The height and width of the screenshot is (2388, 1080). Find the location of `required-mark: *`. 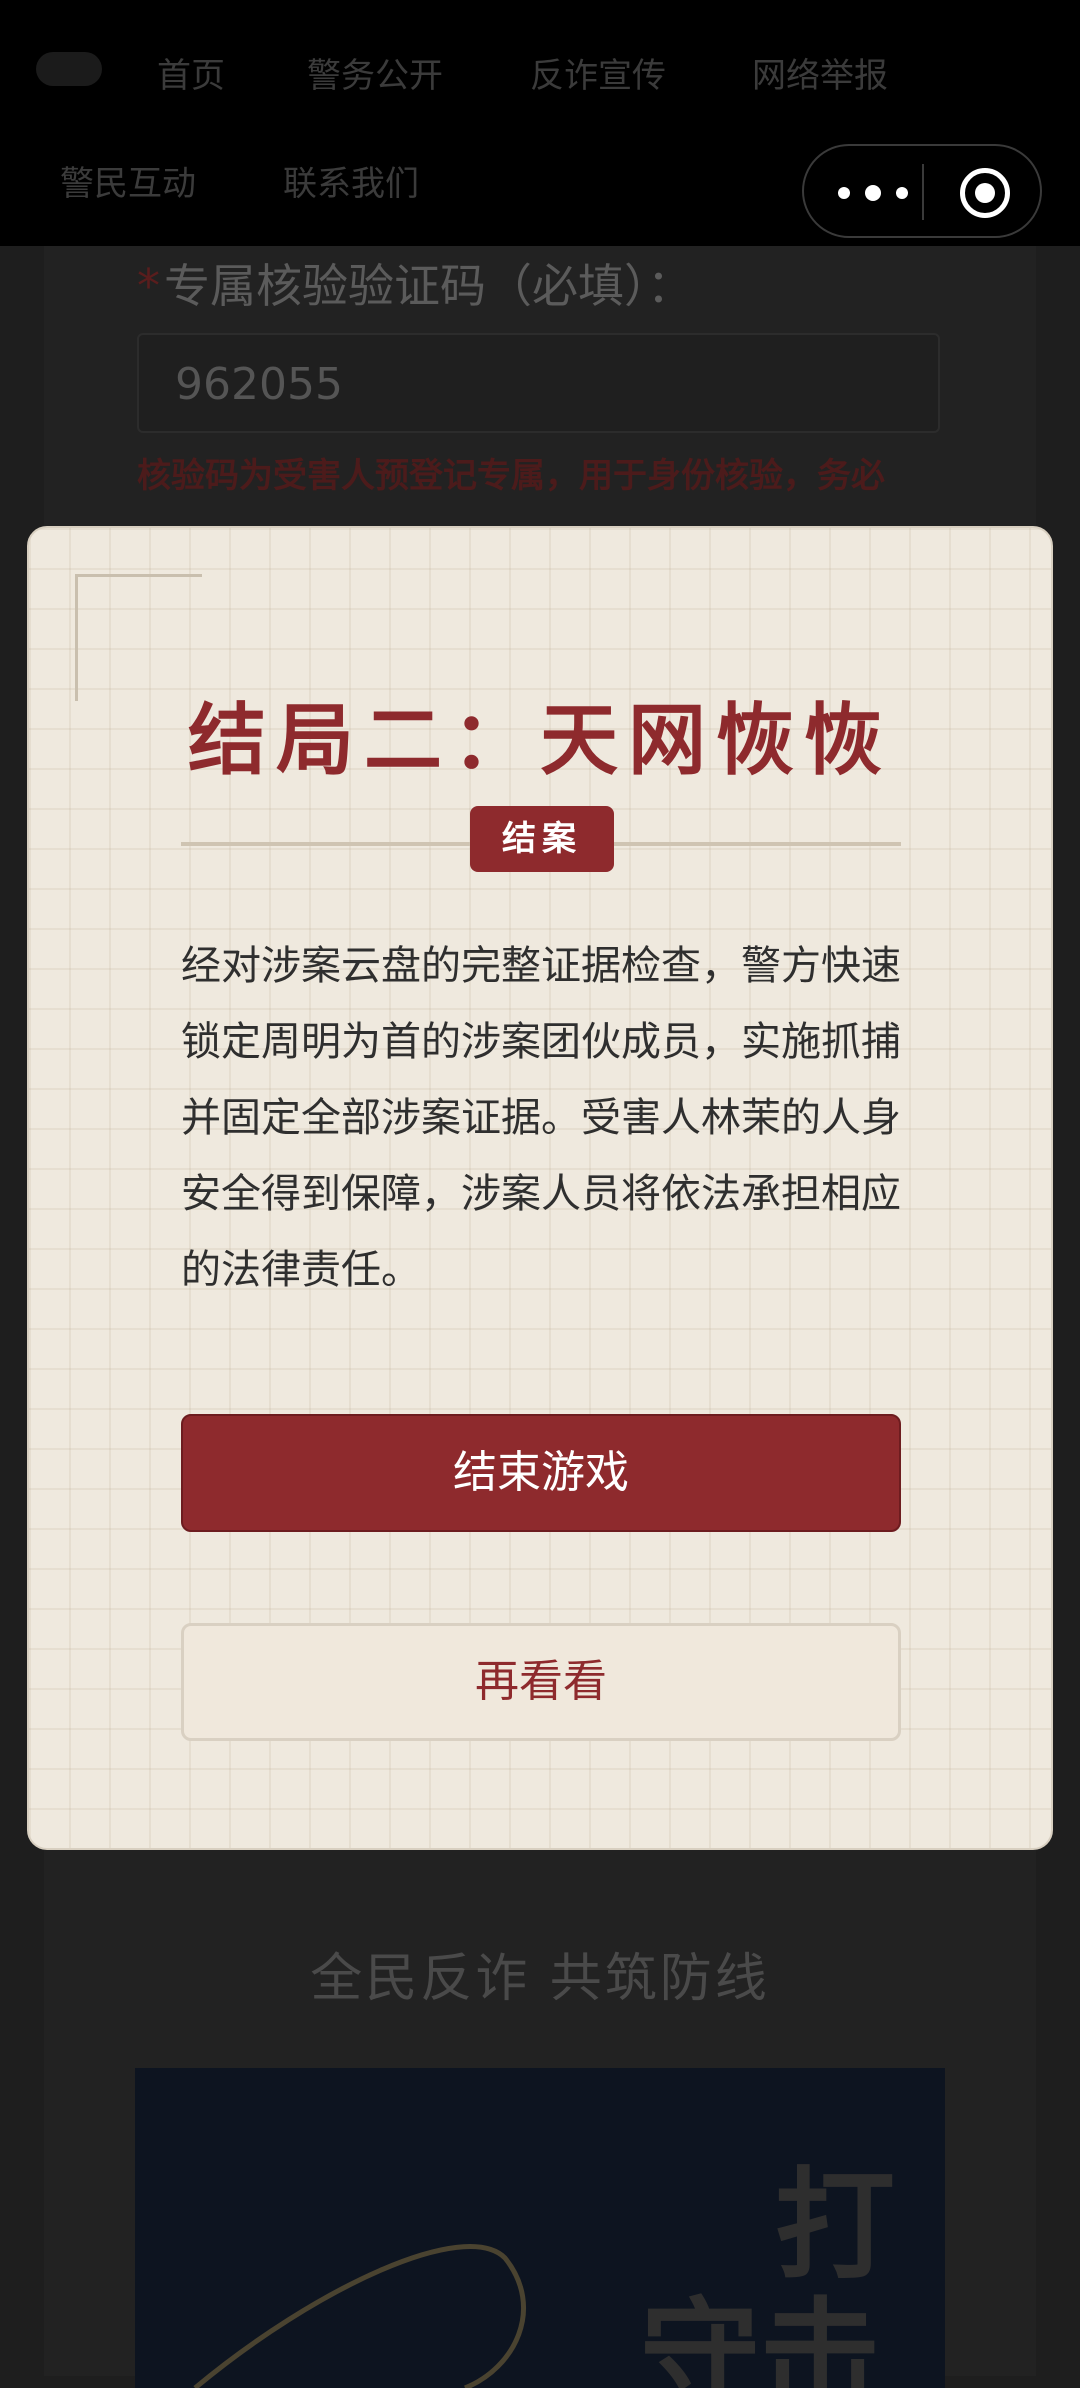

required-mark: * is located at coordinates (148, 286).